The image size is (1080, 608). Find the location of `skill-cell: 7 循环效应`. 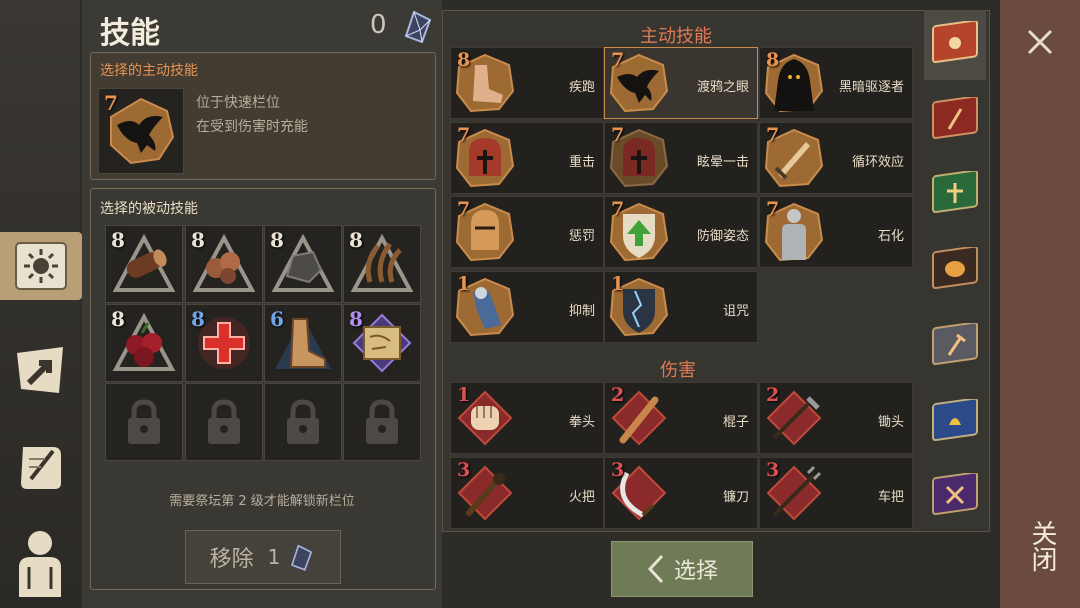

skill-cell: 7 循环效应 is located at coordinates (836, 158).